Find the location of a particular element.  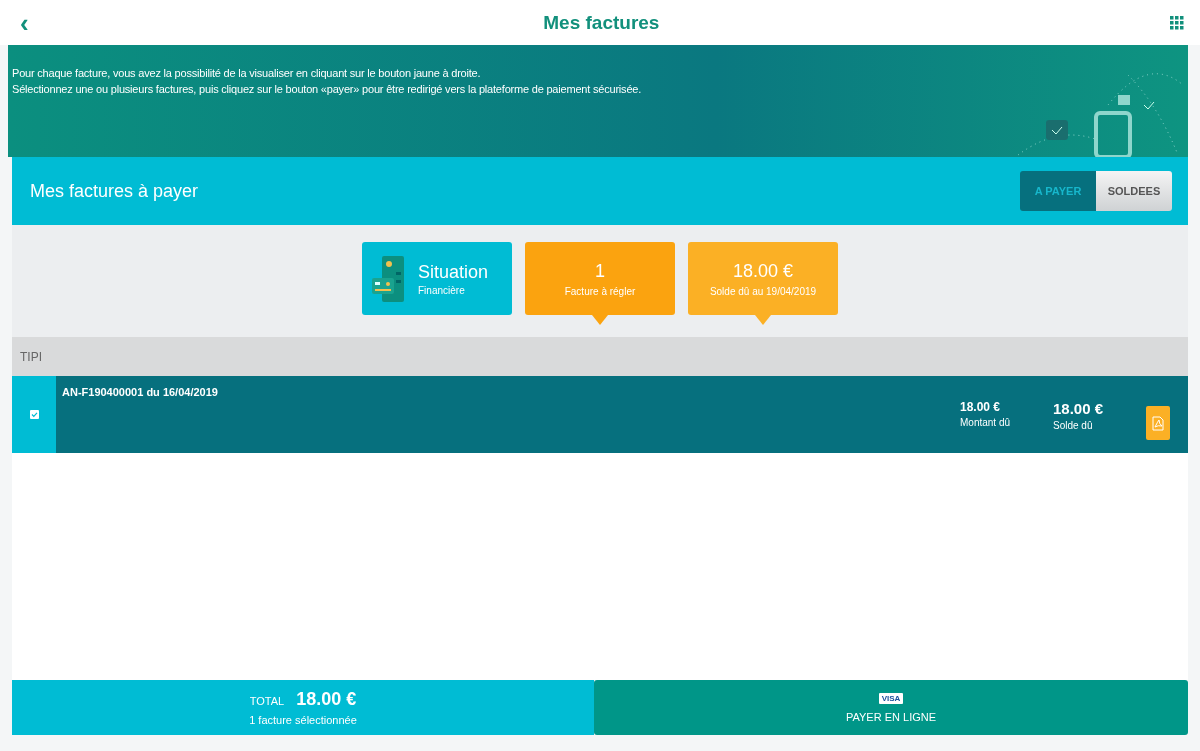

pay-online-button: VISA PAYER EN LIGNE is located at coordinates (891, 707).